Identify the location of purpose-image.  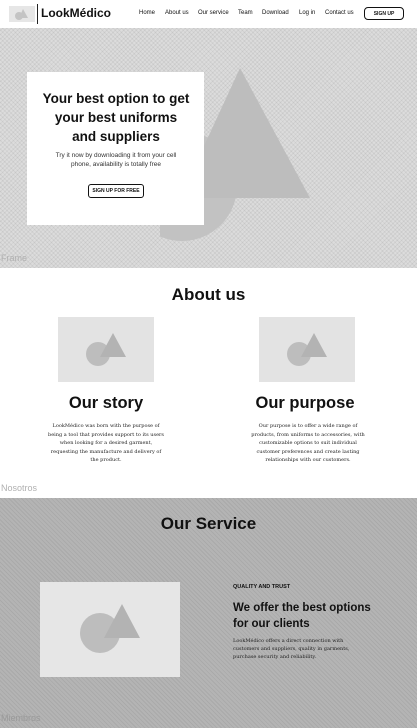
(307, 349).